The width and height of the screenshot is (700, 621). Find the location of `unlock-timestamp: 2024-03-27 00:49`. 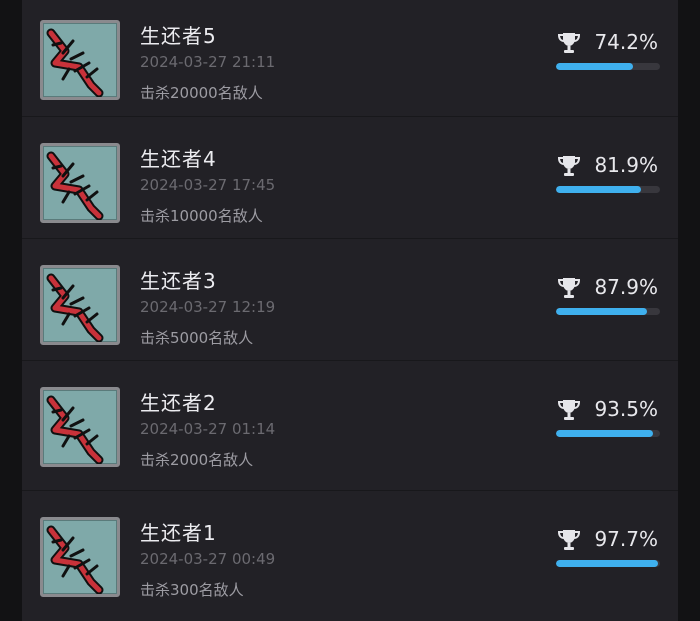

unlock-timestamp: 2024-03-27 00:49 is located at coordinates (208, 559).